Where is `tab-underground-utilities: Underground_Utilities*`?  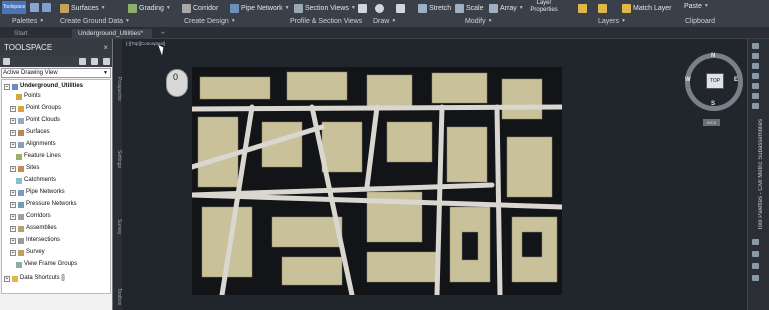
tab-underground-utilities: Underground_Utilities* is located at coordinates (112, 34).